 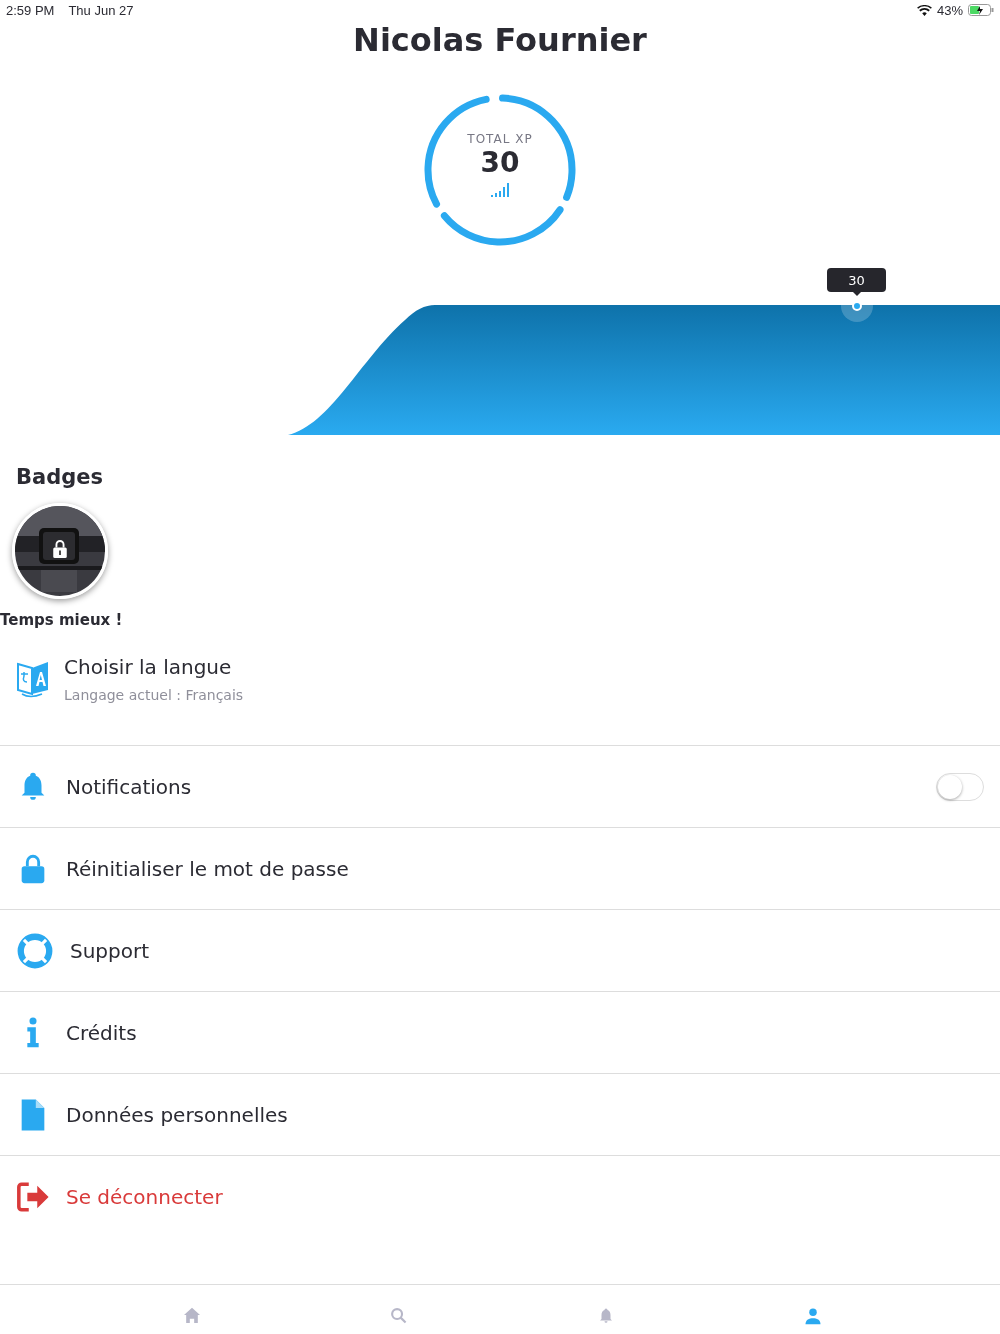 What do you see at coordinates (30, 10) in the screenshot?
I see `status-time: 2:59 PM` at bounding box center [30, 10].